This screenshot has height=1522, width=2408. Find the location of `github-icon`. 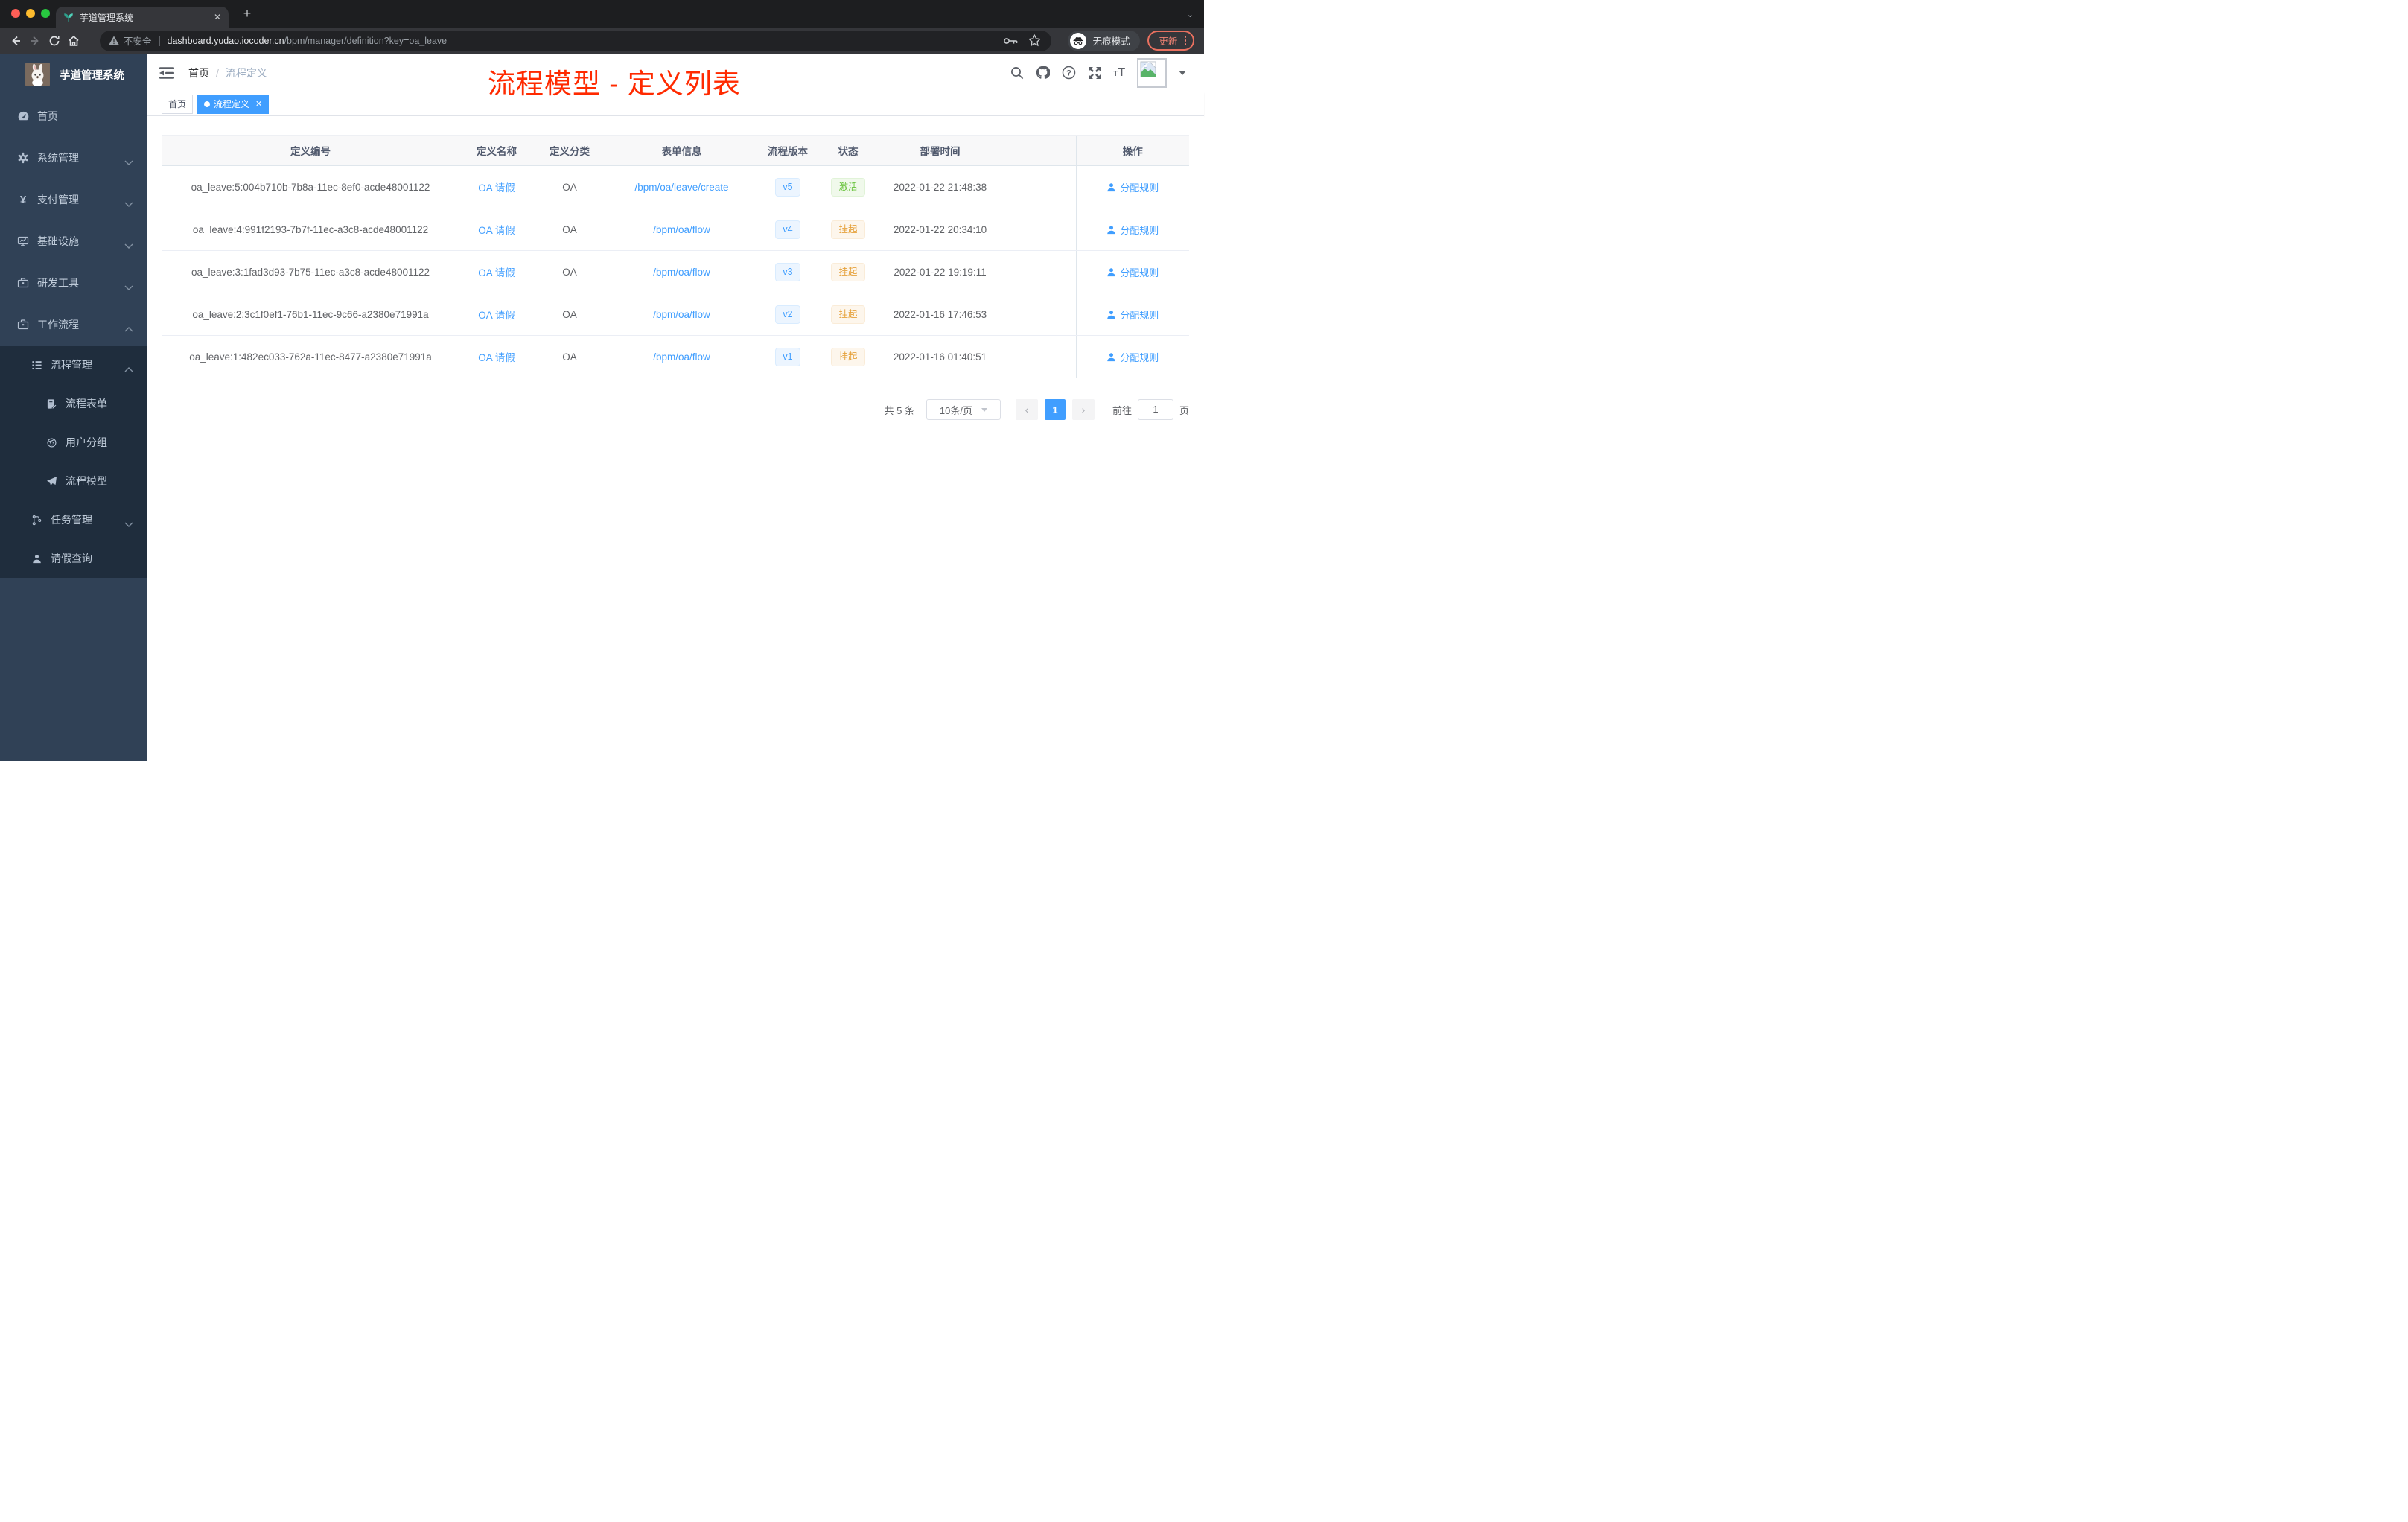

github-icon is located at coordinates (1043, 73).